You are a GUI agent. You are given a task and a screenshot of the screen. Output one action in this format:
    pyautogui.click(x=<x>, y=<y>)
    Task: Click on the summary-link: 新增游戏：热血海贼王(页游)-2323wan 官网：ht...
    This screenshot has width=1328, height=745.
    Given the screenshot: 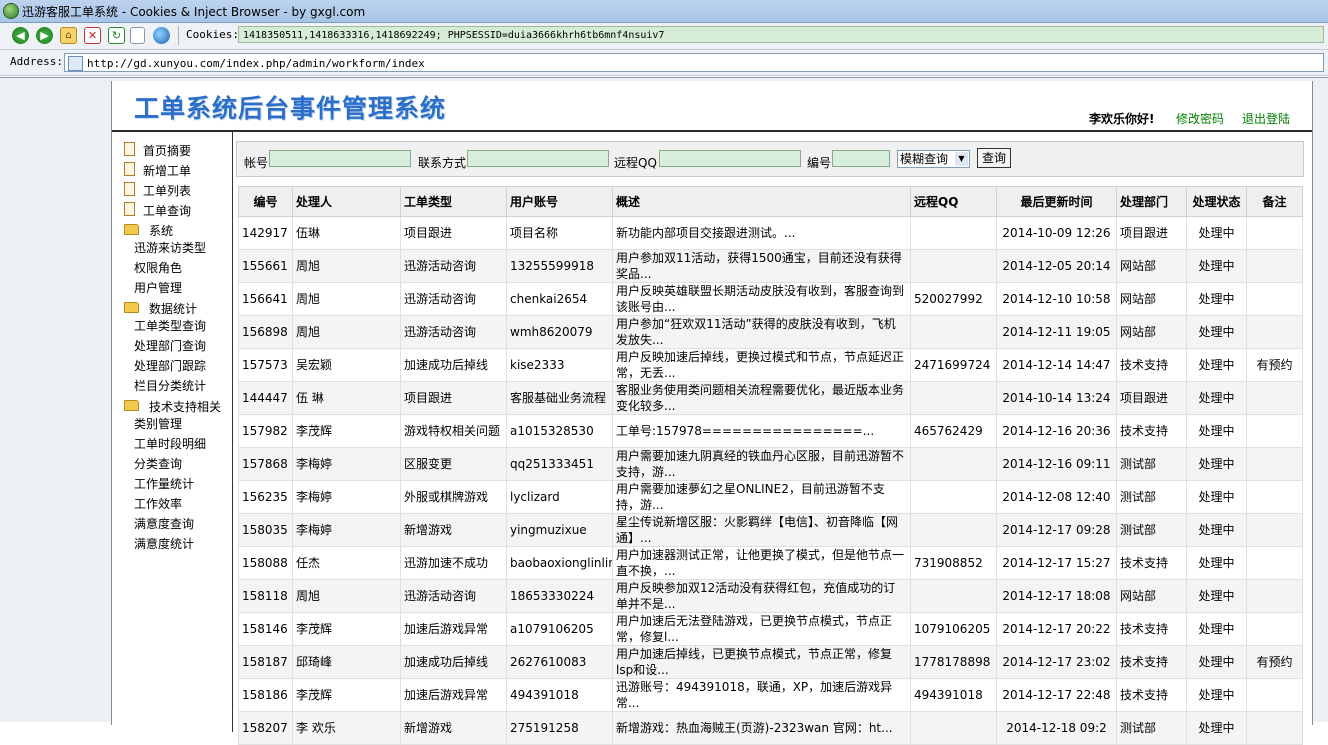 What is the action you would take?
    pyautogui.click(x=761, y=728)
    